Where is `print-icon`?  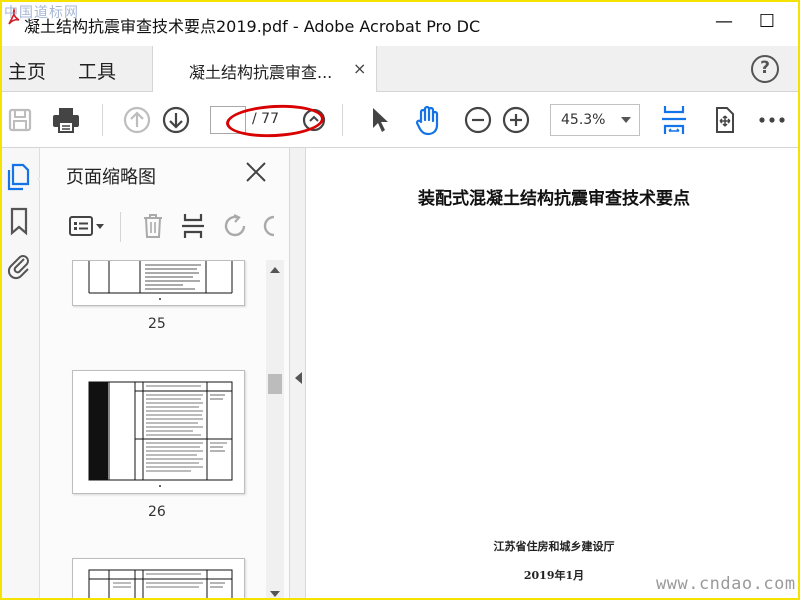
print-icon is located at coordinates (66, 120).